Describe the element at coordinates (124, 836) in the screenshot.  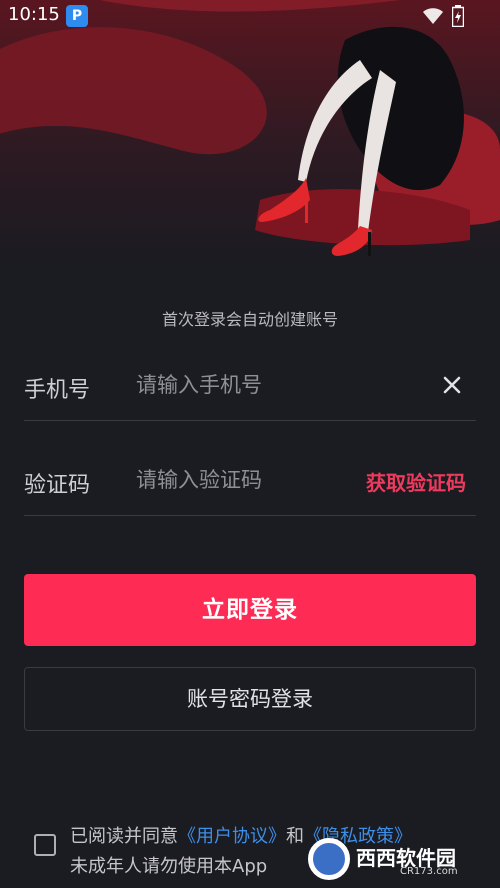
I see `agreement-prefix: 已阅读并同意` at that location.